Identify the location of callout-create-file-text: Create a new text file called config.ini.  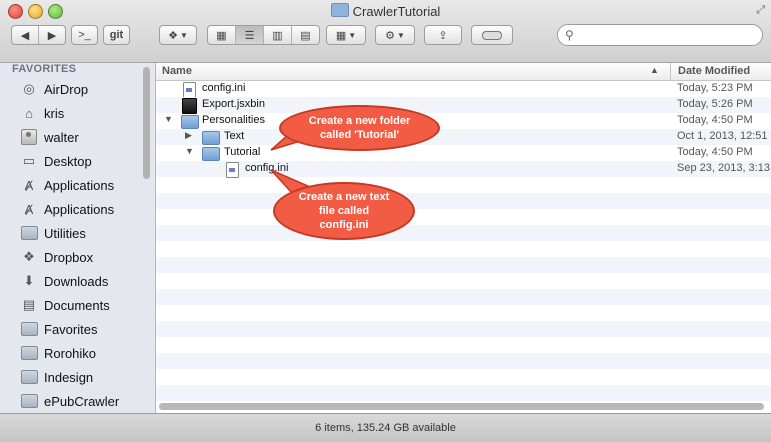
(344, 211).